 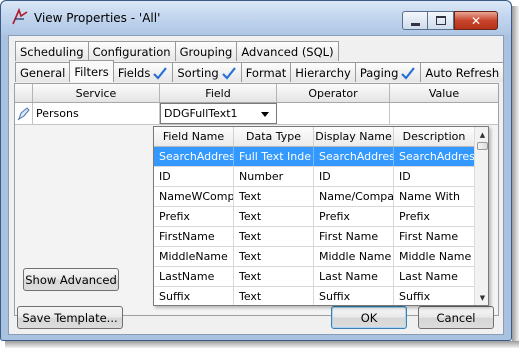 What do you see at coordinates (415, 20) in the screenshot?
I see `minimize-button` at bounding box center [415, 20].